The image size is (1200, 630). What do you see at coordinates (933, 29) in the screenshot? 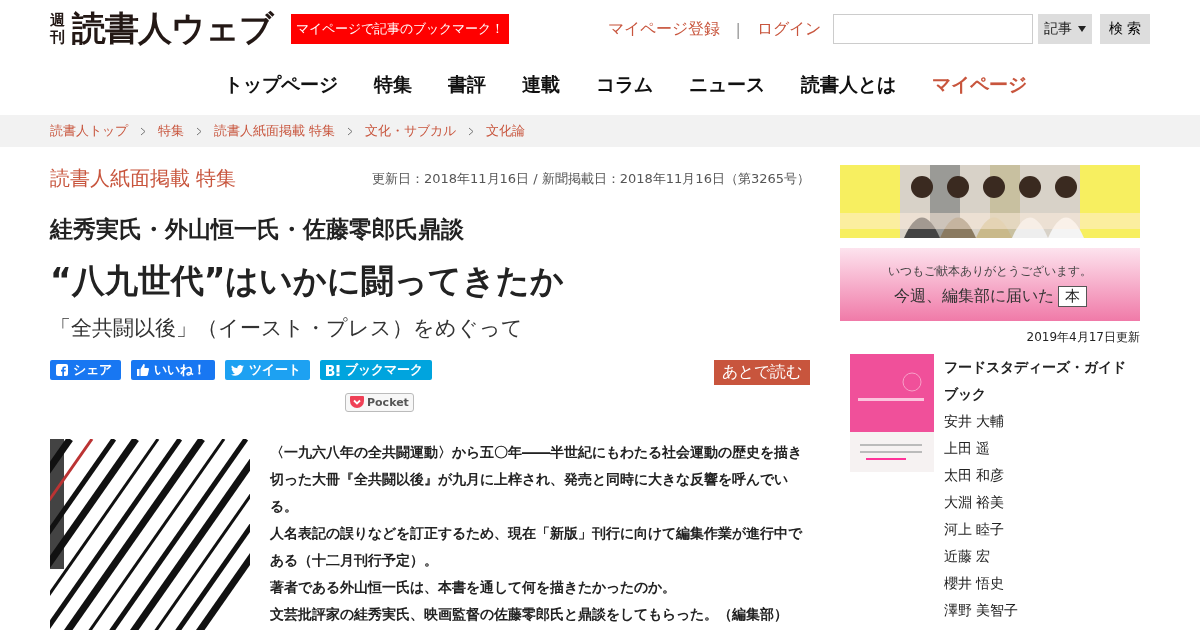
I see `search-field` at bounding box center [933, 29].